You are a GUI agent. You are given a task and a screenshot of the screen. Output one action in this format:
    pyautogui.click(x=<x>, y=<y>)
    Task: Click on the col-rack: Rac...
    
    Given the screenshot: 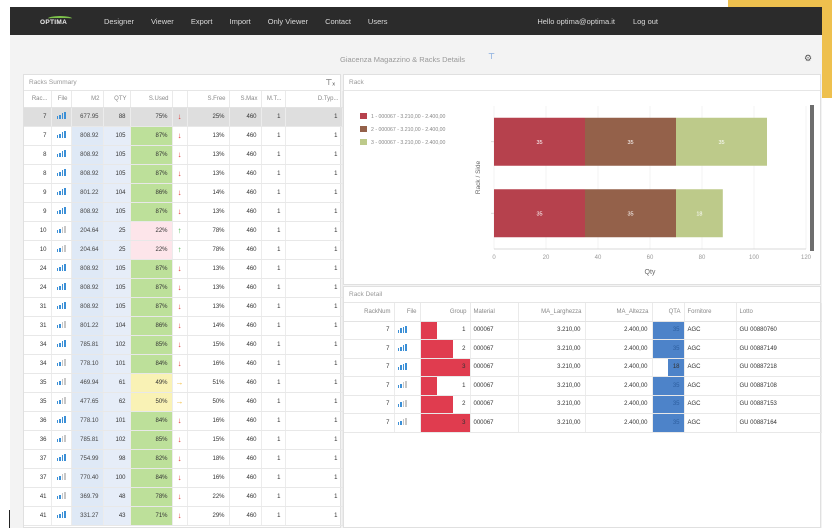 What is the action you would take?
    pyautogui.click(x=38, y=99)
    